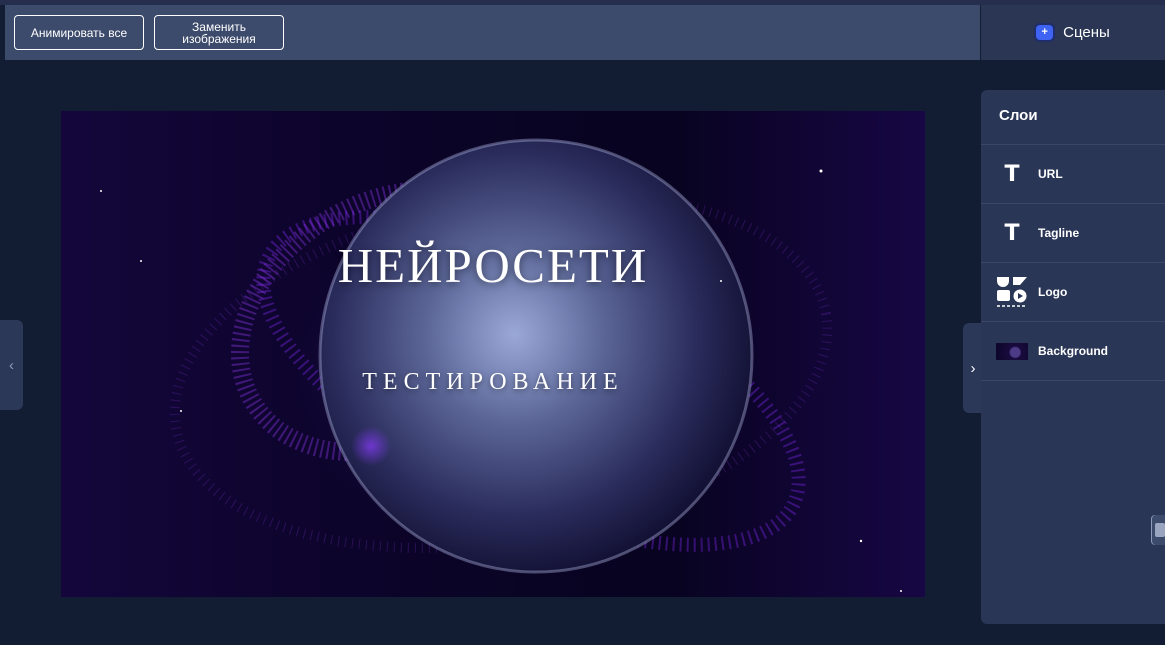 Image resolution: width=1165 pixels, height=645 pixels. What do you see at coordinates (1012, 292) in the screenshot?
I see `shapes-icon` at bounding box center [1012, 292].